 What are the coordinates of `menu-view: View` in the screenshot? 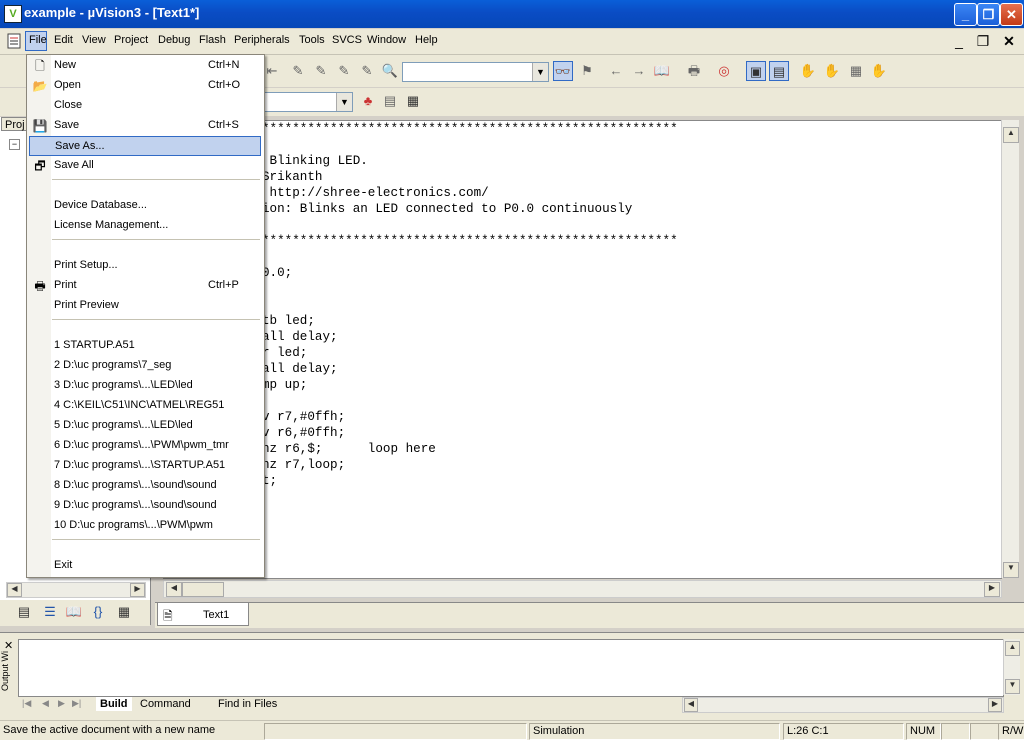 It's located at (94, 40).